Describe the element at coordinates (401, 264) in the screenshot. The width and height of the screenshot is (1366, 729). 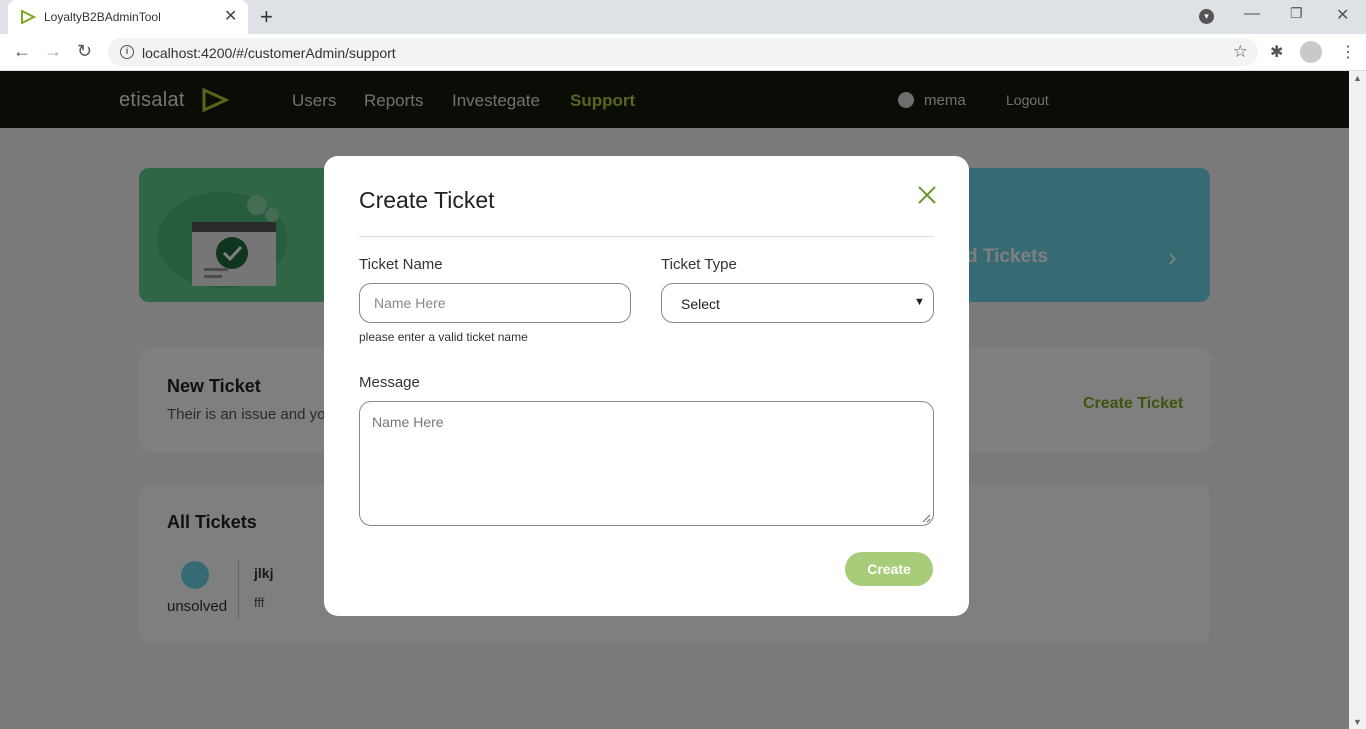
I see `ticket-name-label: Ticket Name` at that location.